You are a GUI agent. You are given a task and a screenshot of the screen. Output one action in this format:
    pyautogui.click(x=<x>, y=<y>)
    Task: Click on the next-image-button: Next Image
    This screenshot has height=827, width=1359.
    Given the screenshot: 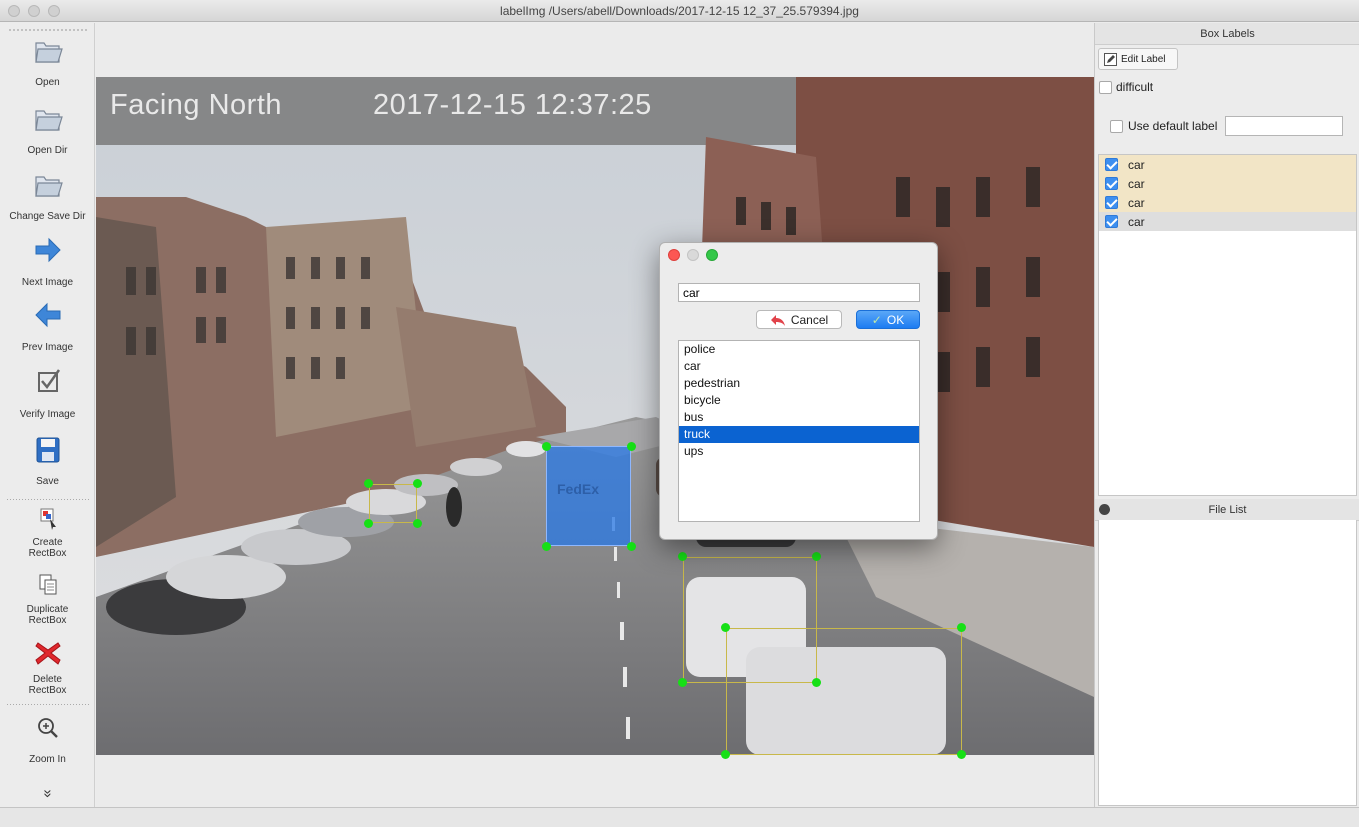 What is the action you would take?
    pyautogui.click(x=47, y=261)
    